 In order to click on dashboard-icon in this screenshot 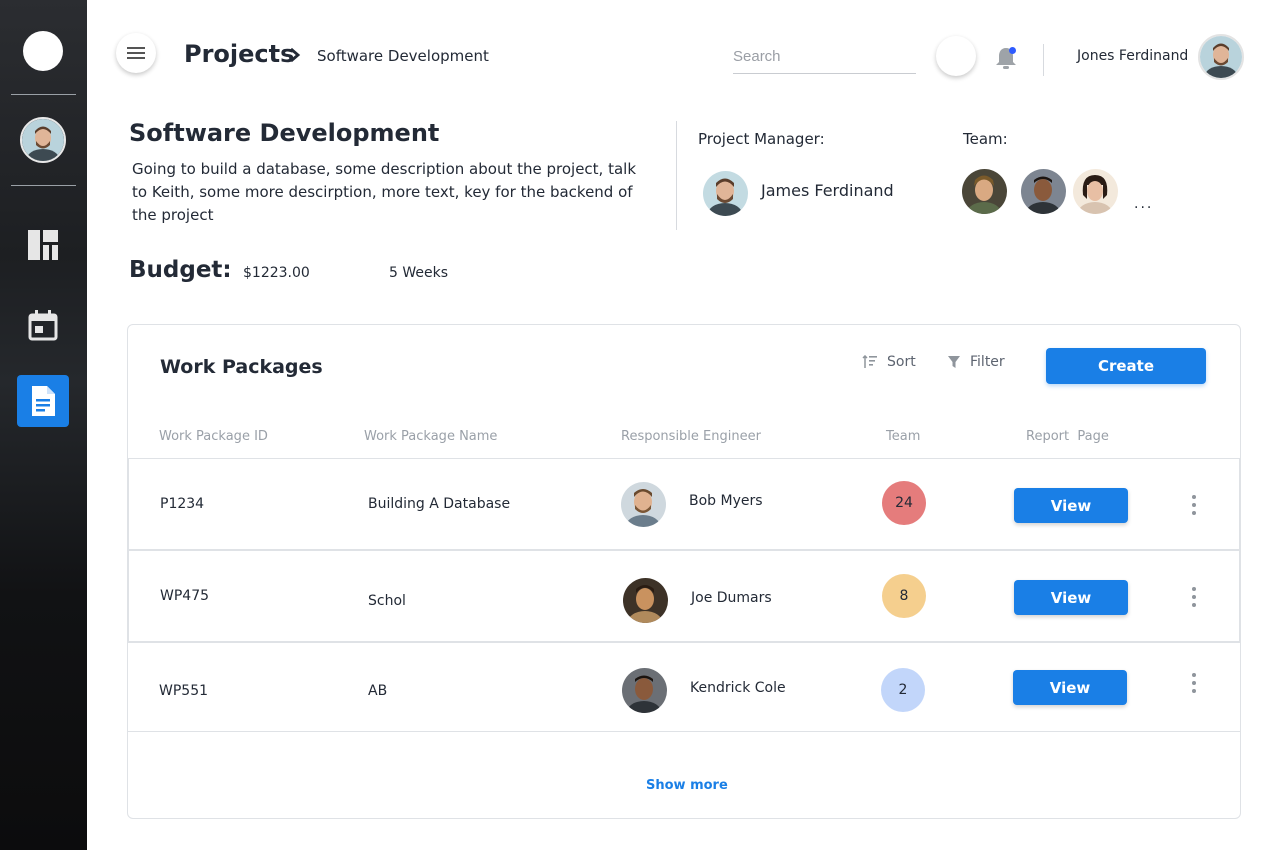, I will do `click(43, 245)`.